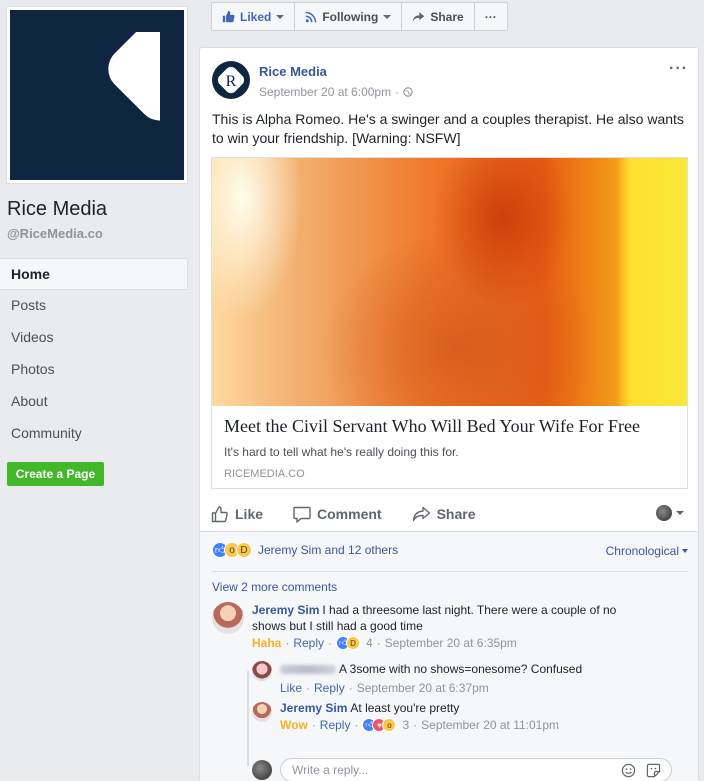 This screenshot has width=704, height=781. What do you see at coordinates (313, 708) in the screenshot?
I see `reply-author: Jeremy Sim` at bounding box center [313, 708].